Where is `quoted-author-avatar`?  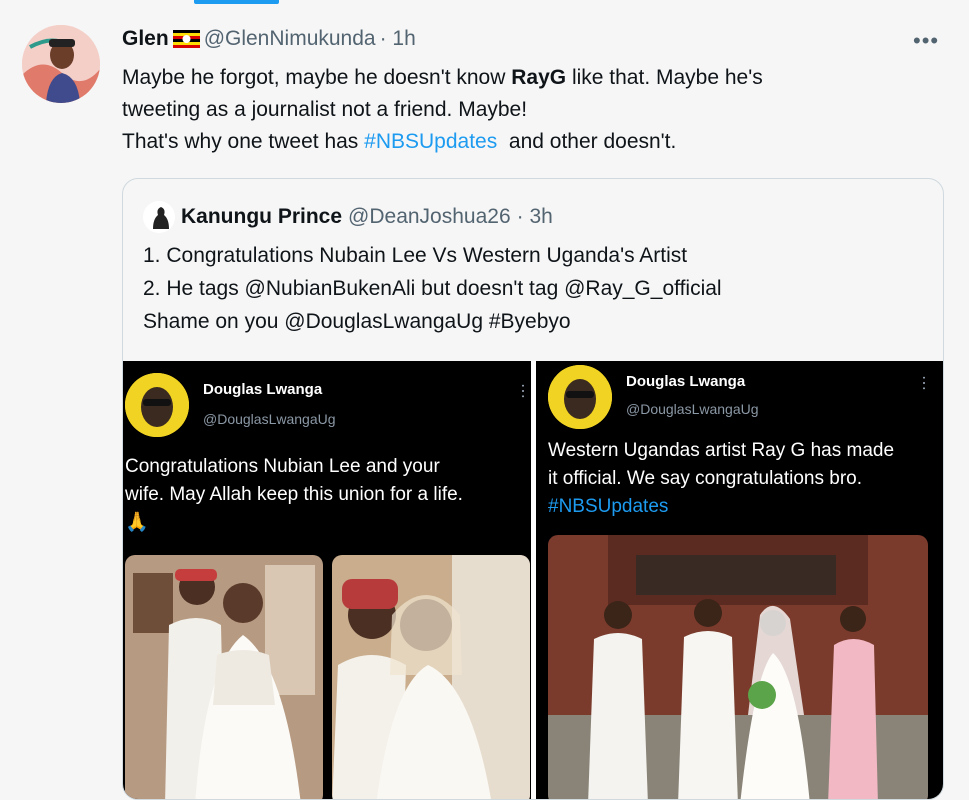
quoted-author-avatar is located at coordinates (159, 217).